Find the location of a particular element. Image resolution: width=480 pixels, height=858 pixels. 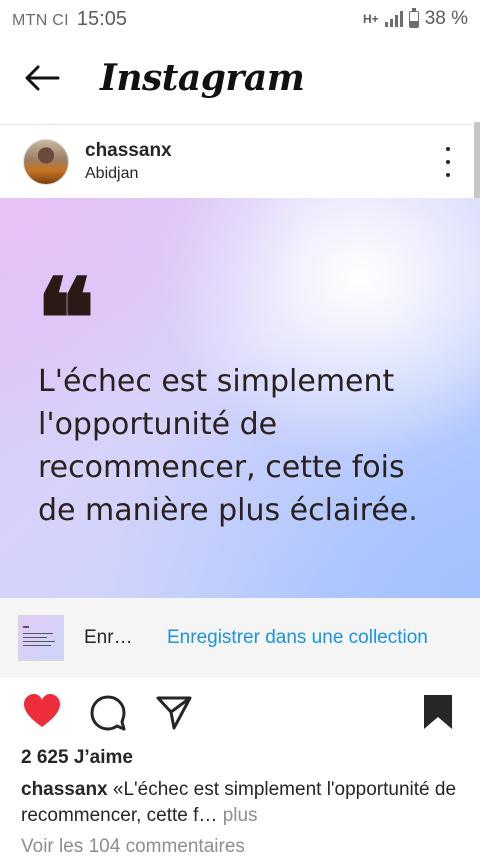

post-header: chassanx Abidjan is located at coordinates (236, 161).